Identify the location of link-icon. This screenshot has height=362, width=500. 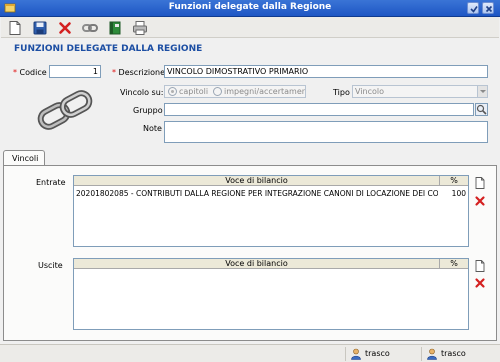
(90, 28).